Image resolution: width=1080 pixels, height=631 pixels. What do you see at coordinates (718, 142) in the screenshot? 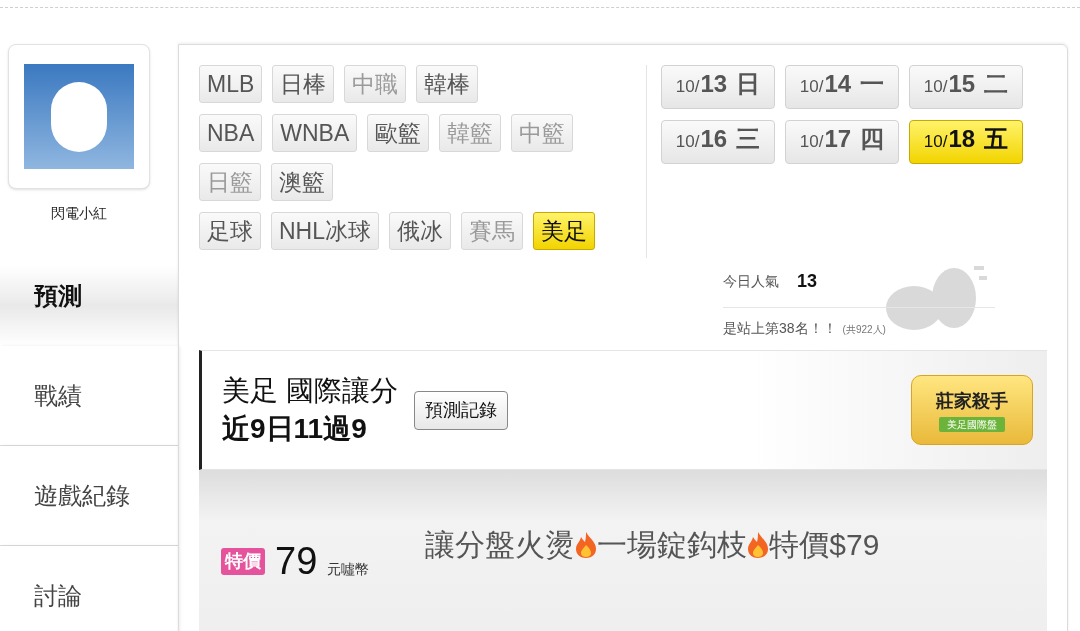
I see `date-tab: 10/16 三` at bounding box center [718, 142].